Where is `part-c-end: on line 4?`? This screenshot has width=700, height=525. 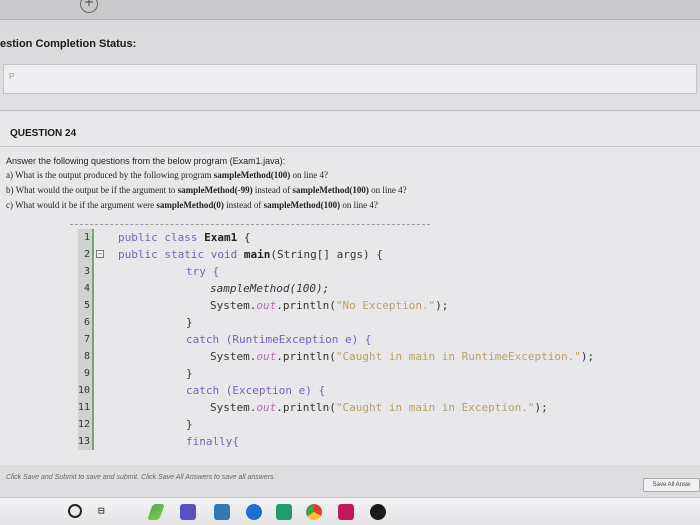
part-c-end: on line 4? is located at coordinates (359, 205).